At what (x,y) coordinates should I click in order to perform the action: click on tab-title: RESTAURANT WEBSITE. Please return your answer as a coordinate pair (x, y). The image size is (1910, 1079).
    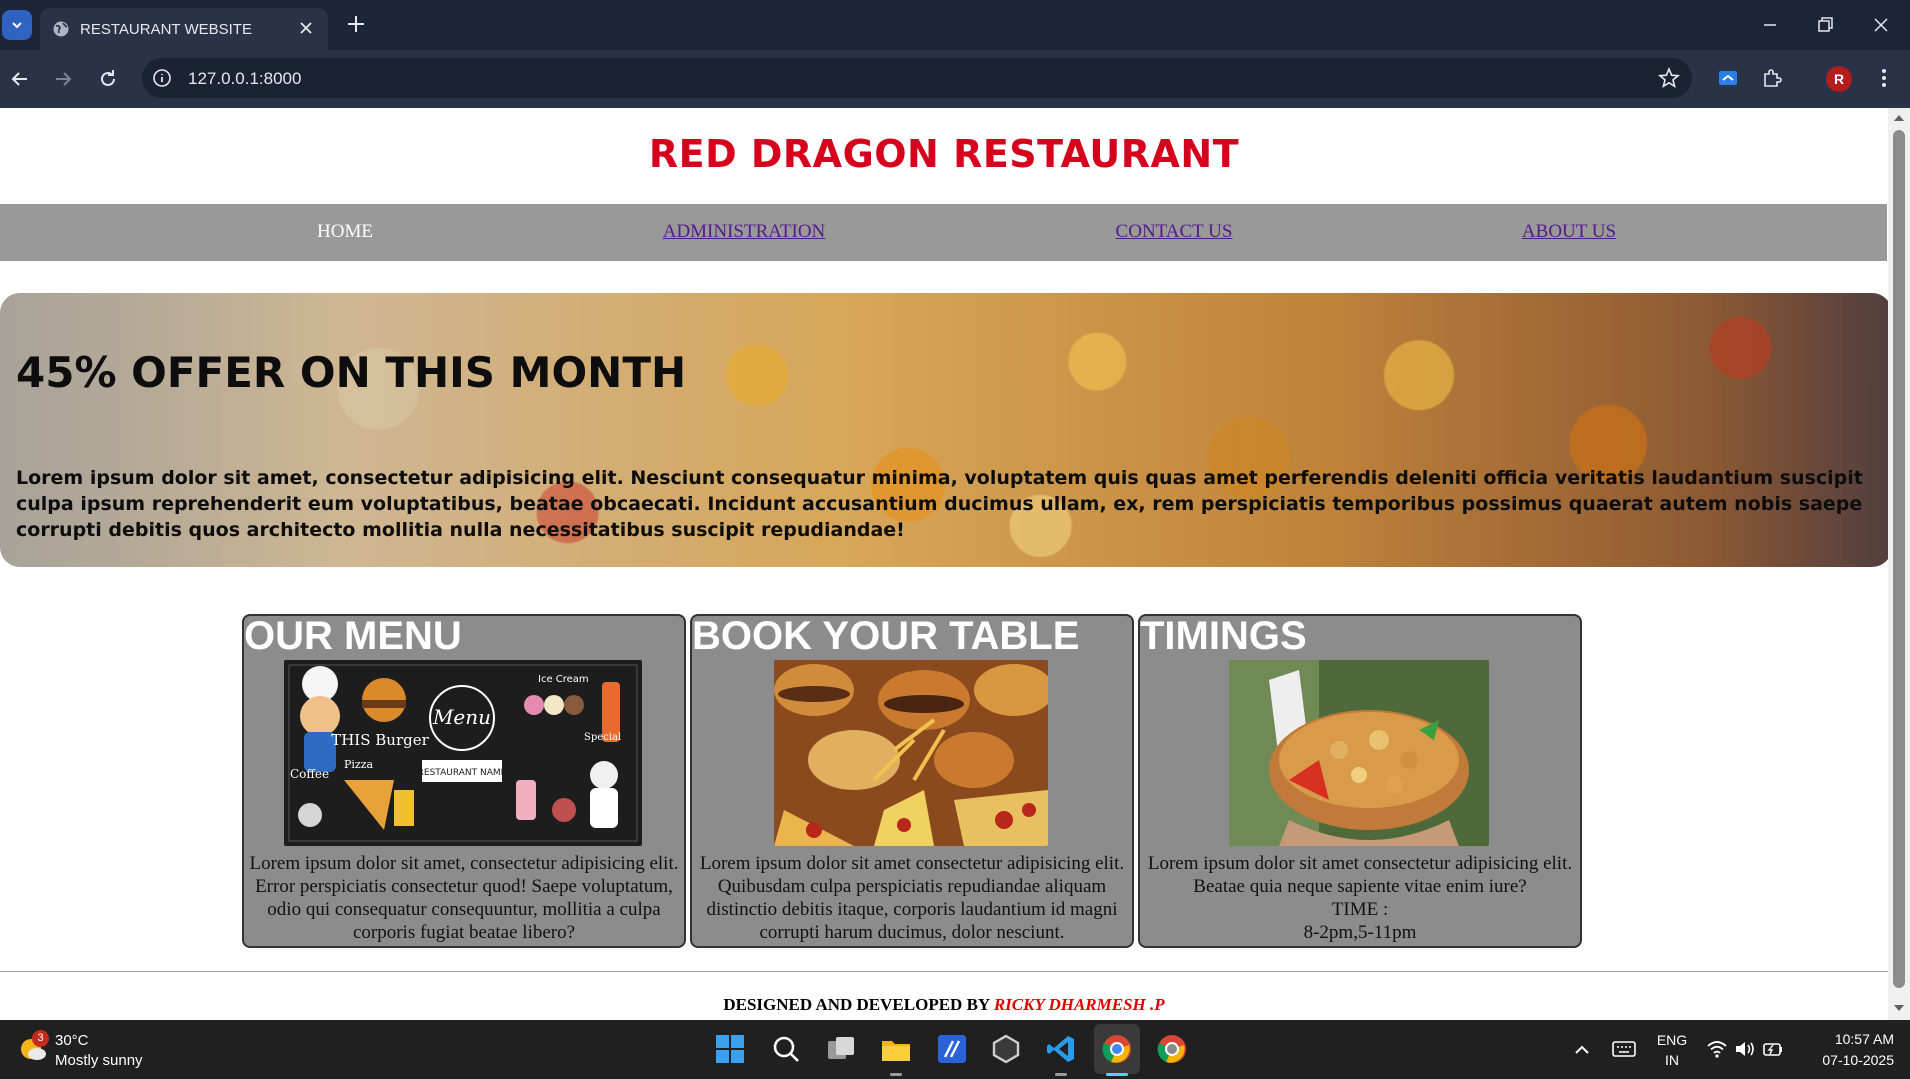
    Looking at the image, I should click on (166, 29).